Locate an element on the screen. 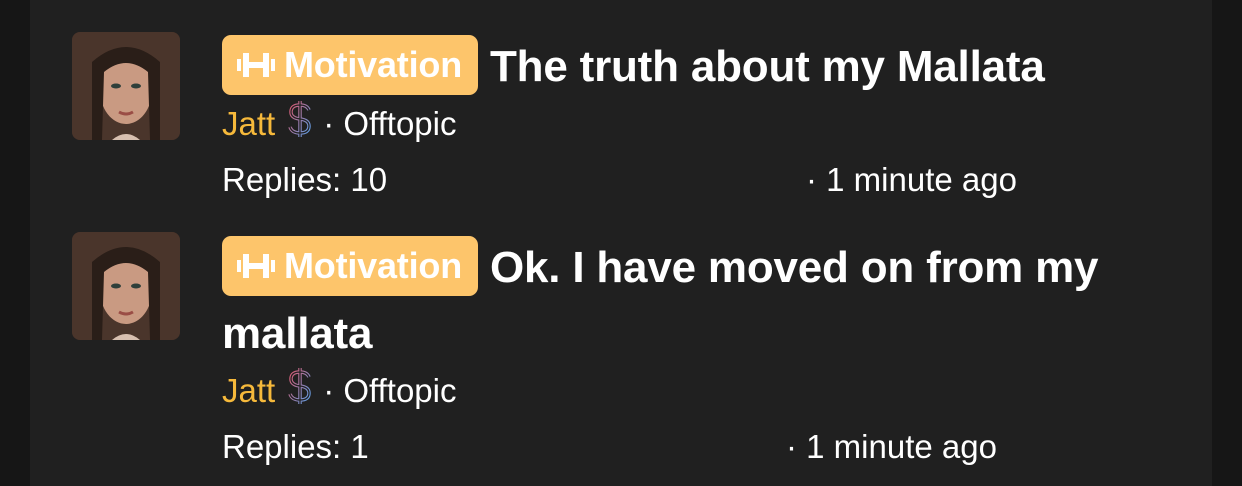 This screenshot has height=486, width=1242. thread-stats: Replies: 1 · 1 minute ago is located at coordinates (702, 447).